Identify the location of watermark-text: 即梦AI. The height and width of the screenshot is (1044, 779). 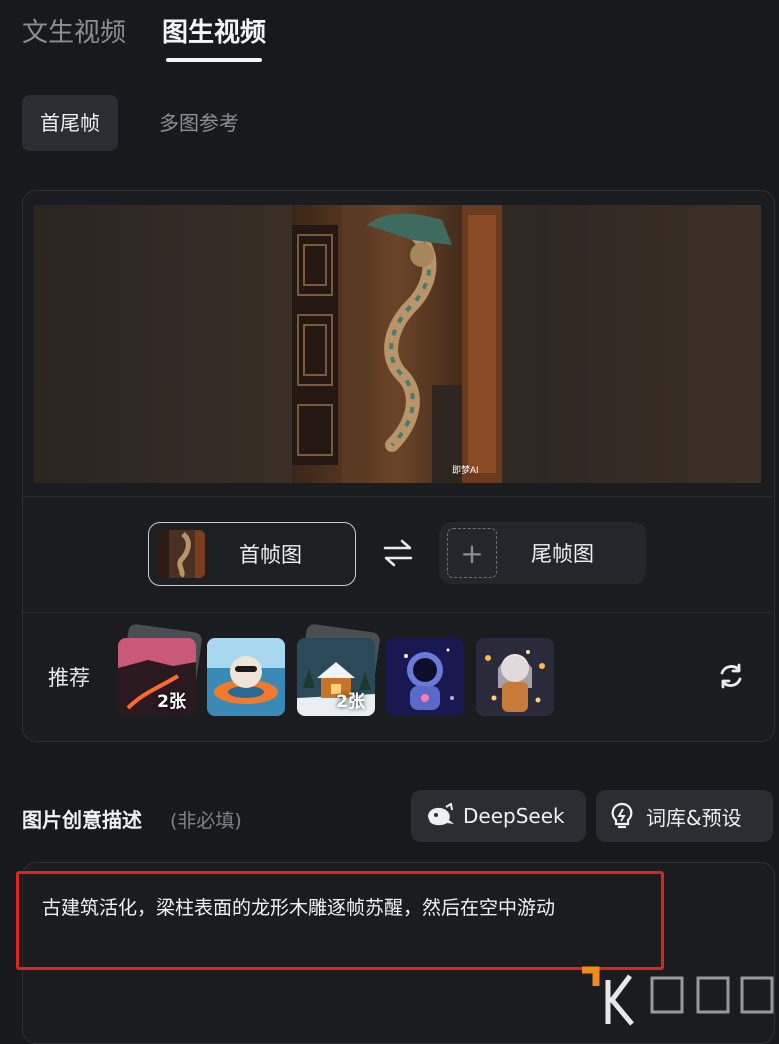
(465, 470).